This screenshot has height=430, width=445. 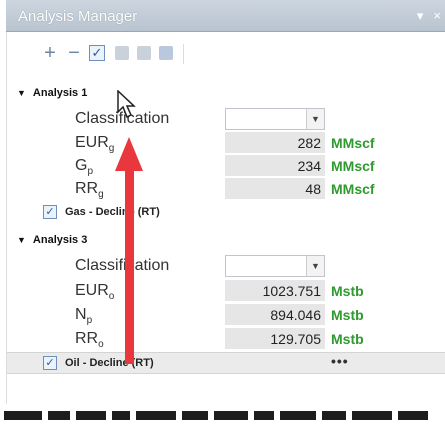 What do you see at coordinates (97, 53) in the screenshot?
I see `checkbox-icon: ✓` at bounding box center [97, 53].